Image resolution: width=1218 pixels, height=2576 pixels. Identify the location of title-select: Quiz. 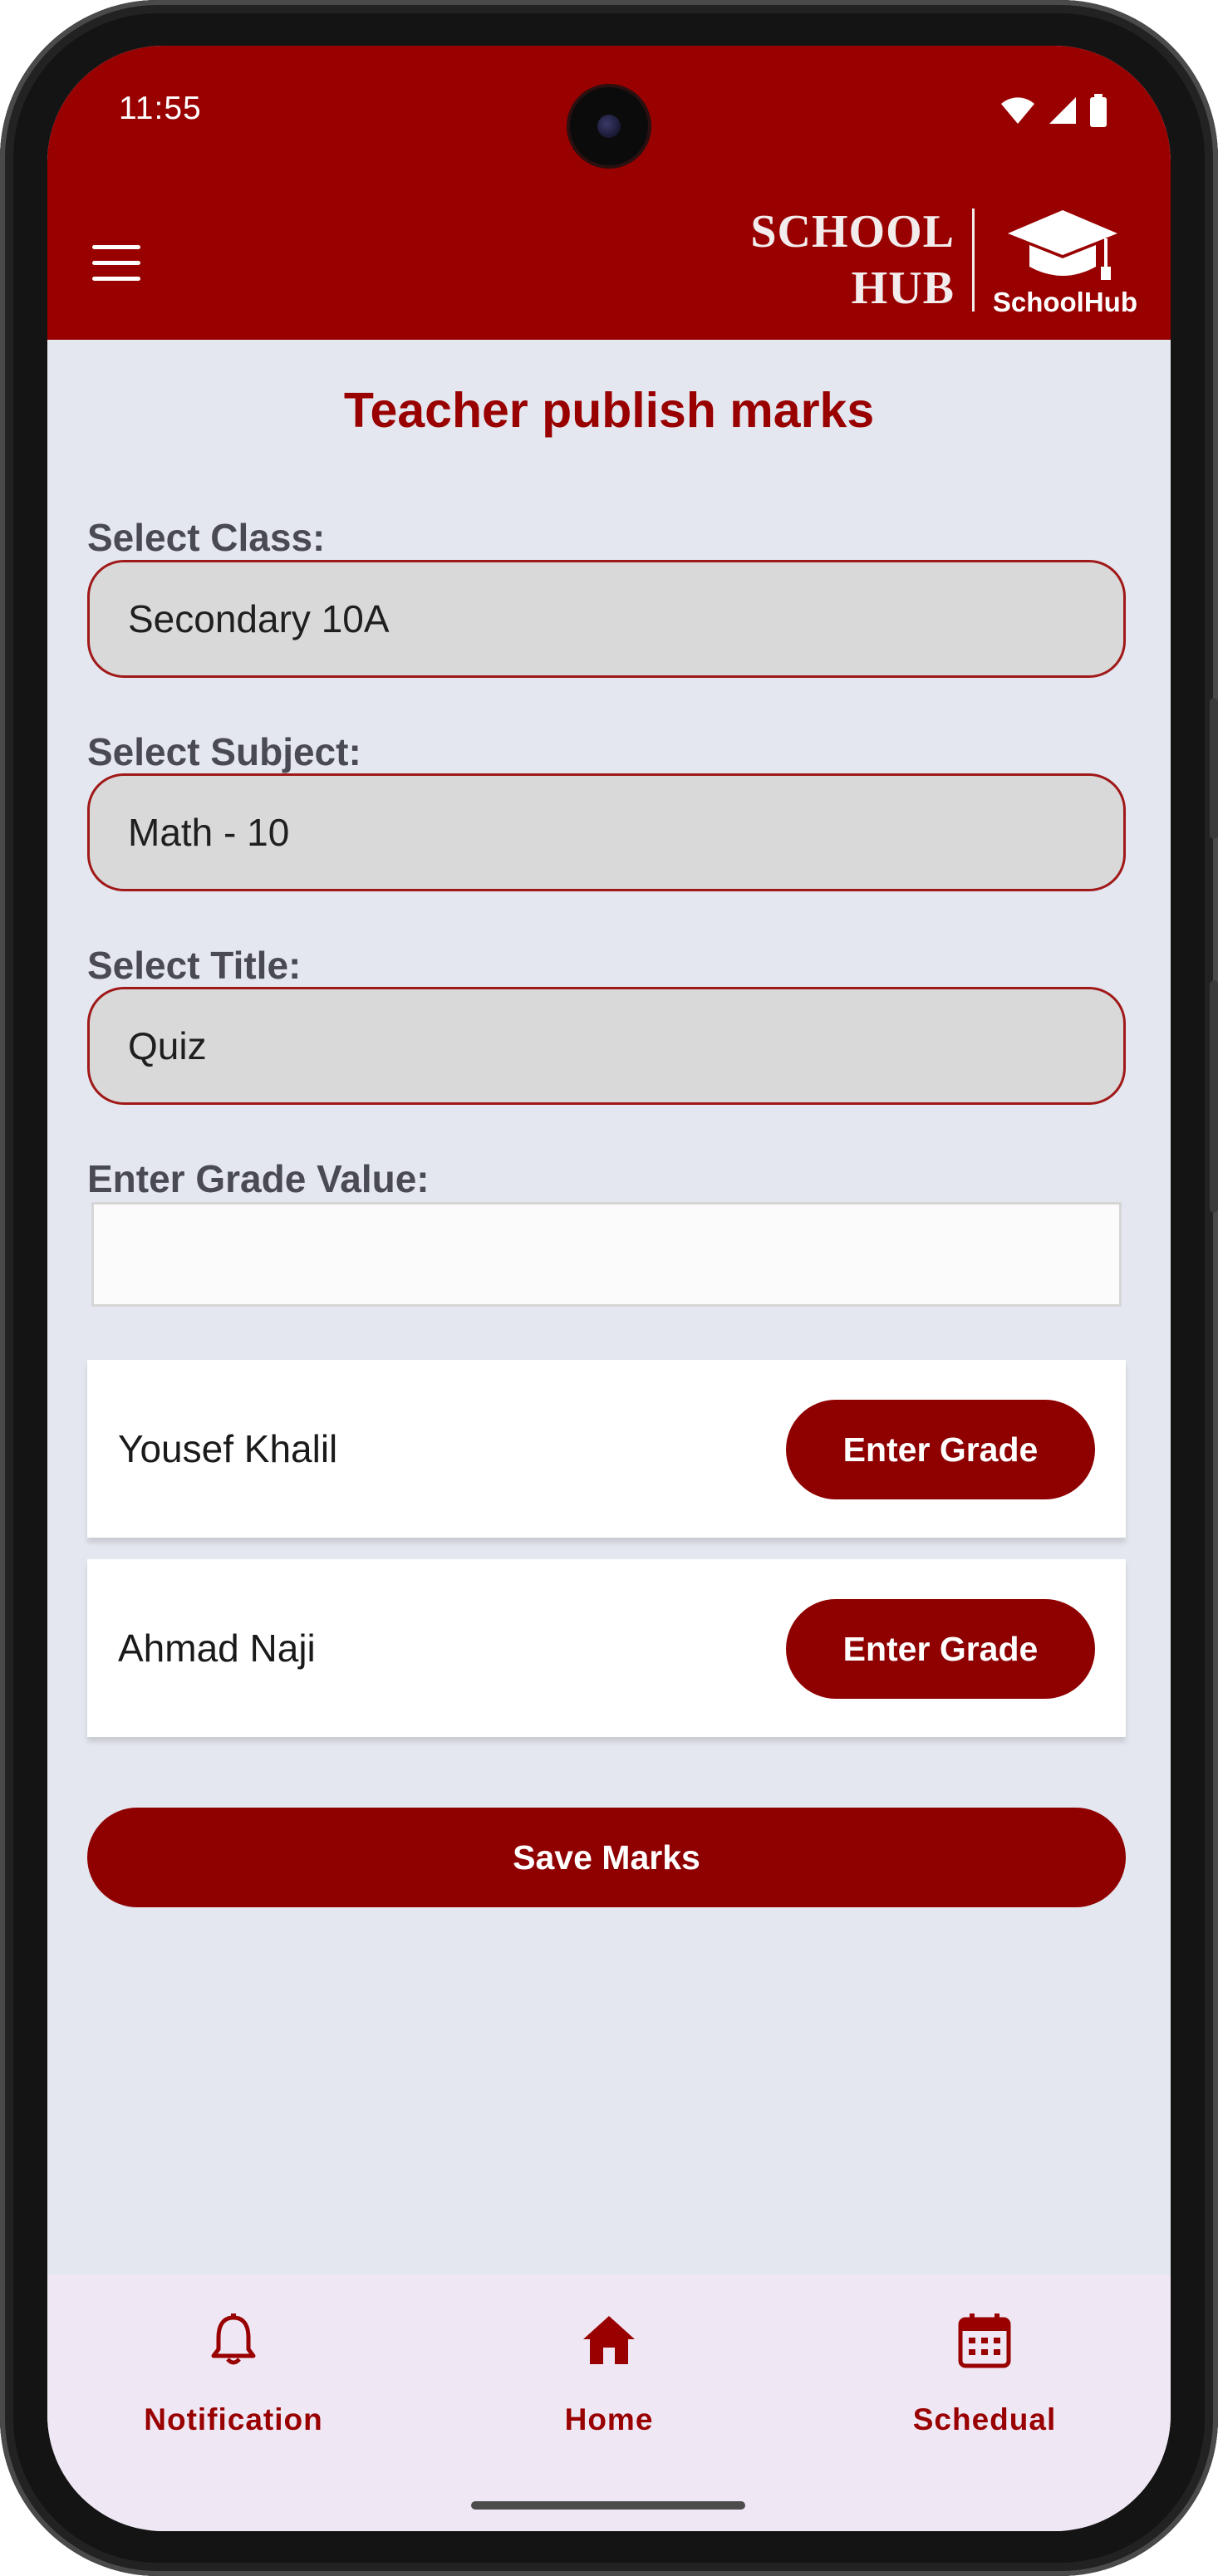
(606, 1046).